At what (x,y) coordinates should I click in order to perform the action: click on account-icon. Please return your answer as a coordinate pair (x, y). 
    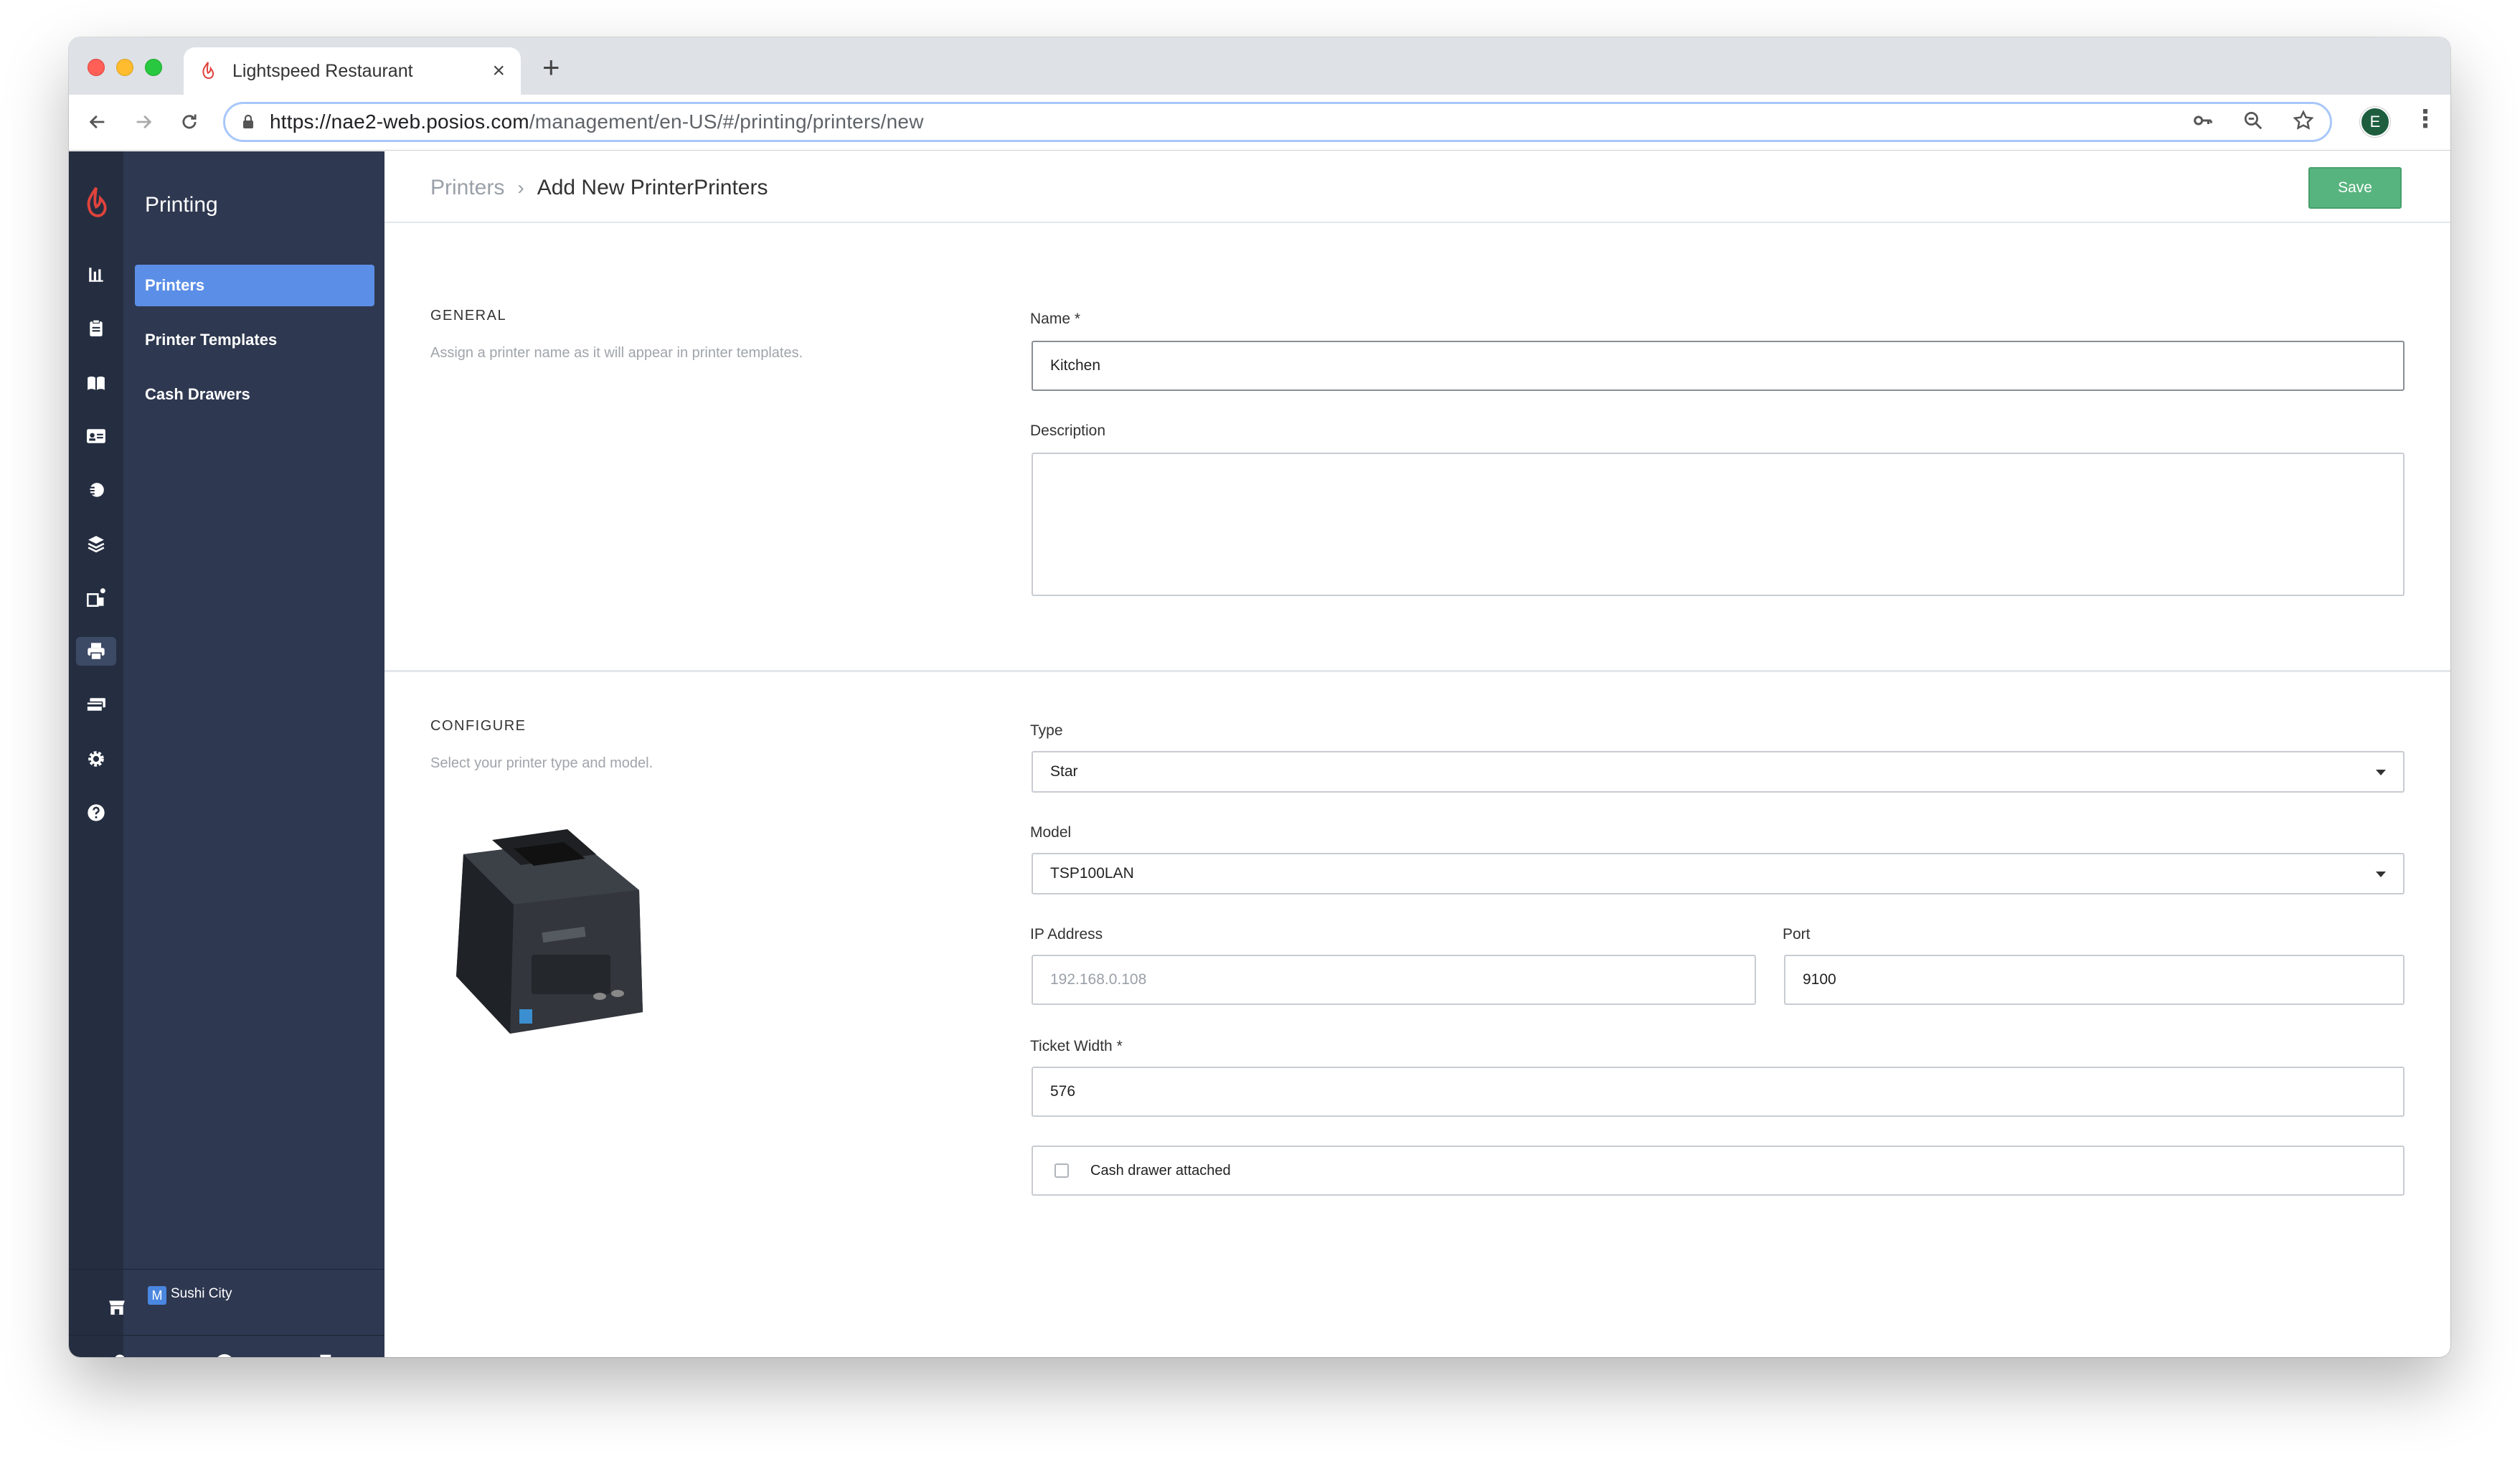
    Looking at the image, I should click on (224, 1355).